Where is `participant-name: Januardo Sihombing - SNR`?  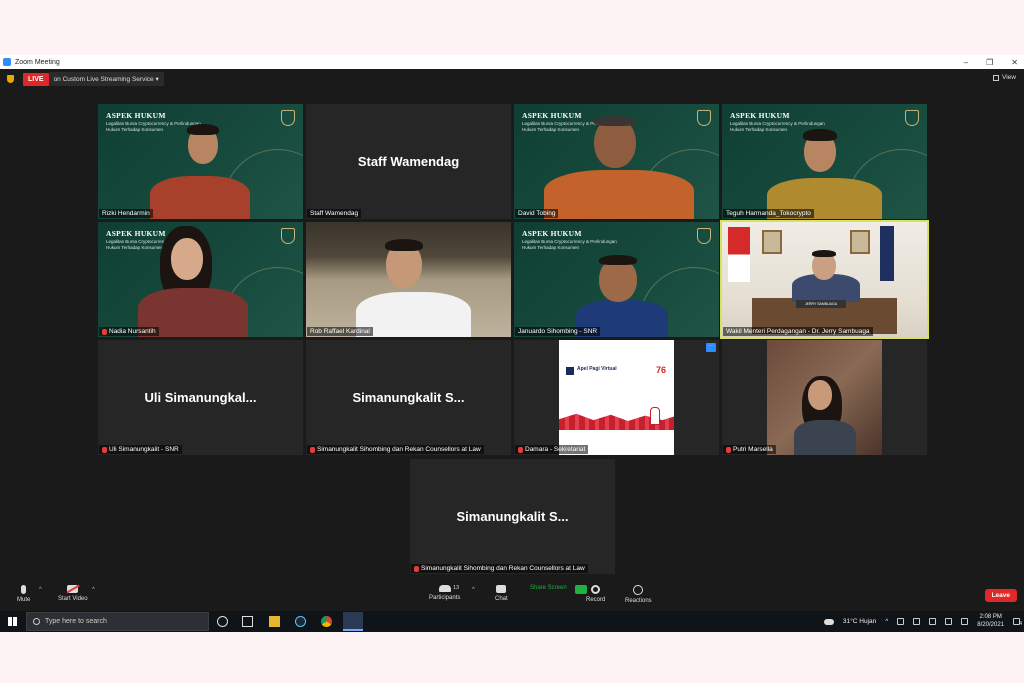
participant-name: Januardo Sihombing - SNR is located at coordinates (558, 331).